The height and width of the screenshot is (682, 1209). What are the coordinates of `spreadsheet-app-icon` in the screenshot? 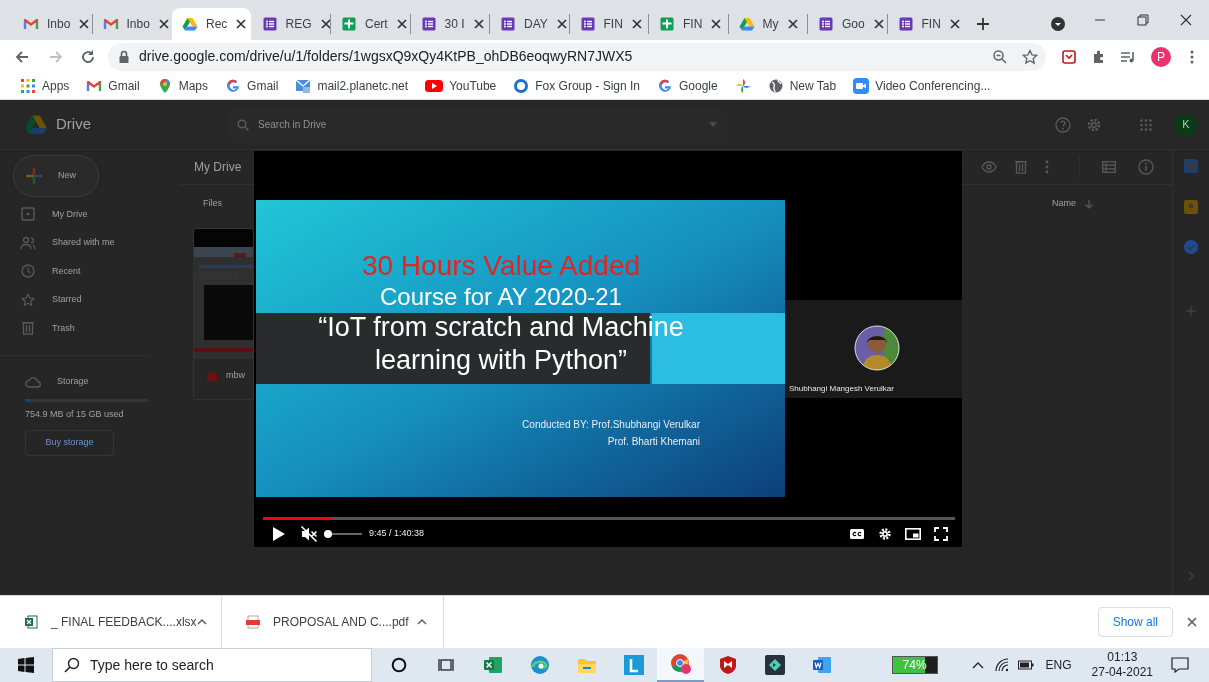 It's located at (492, 665).